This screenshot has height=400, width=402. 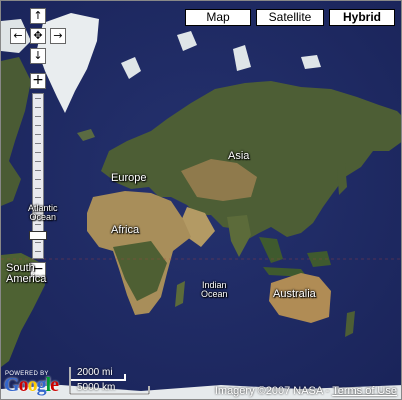 What do you see at coordinates (129, 178) in the screenshot?
I see `label-europe: Europe` at bounding box center [129, 178].